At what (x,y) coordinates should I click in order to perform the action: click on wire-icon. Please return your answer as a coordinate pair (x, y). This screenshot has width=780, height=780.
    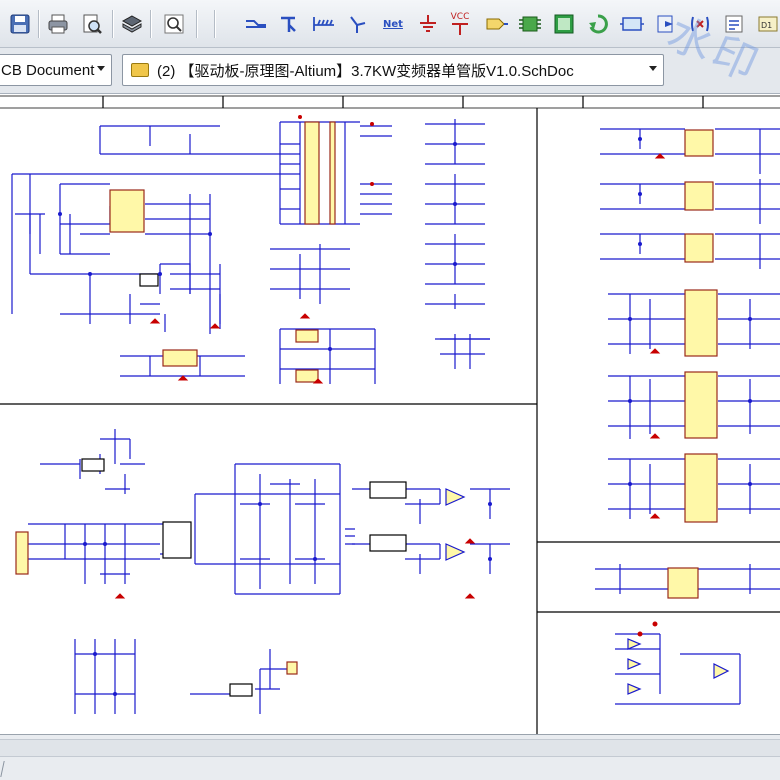
    Looking at the image, I should click on (256, 24).